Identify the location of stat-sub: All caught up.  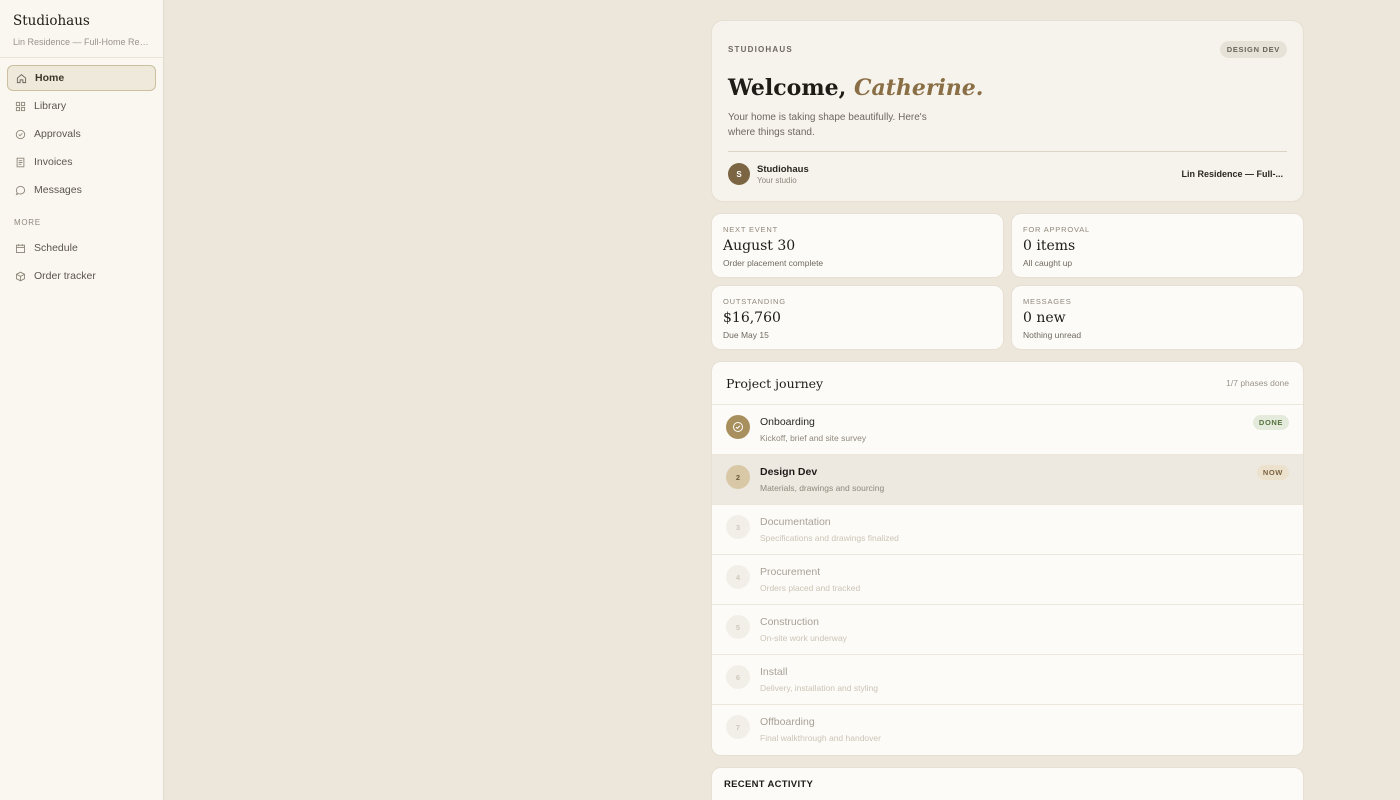
(1048, 263).